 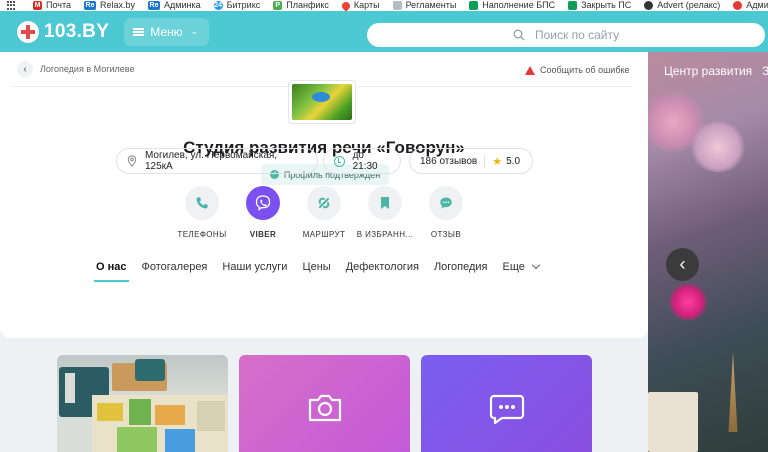 What do you see at coordinates (324, 203) in the screenshot?
I see `route-icon` at bounding box center [324, 203].